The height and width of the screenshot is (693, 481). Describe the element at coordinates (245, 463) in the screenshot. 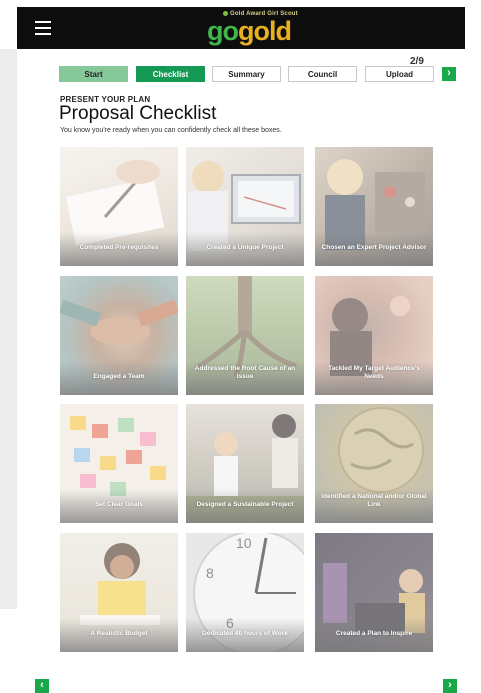

I see `checklist-tile: Designed a Sustainable Project` at that location.